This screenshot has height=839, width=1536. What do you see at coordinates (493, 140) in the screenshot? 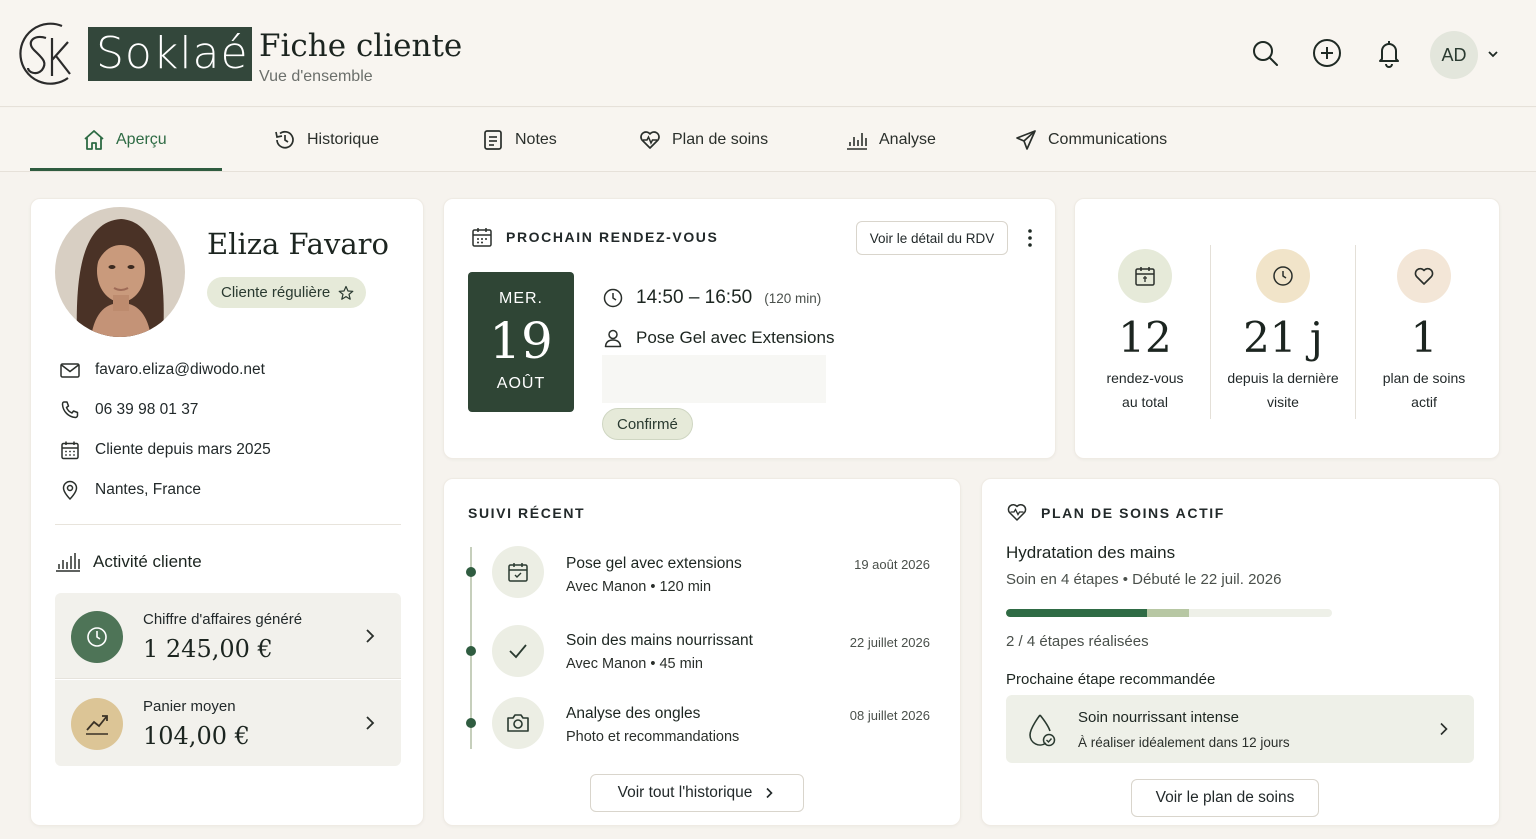
I see `notes-icon` at bounding box center [493, 140].